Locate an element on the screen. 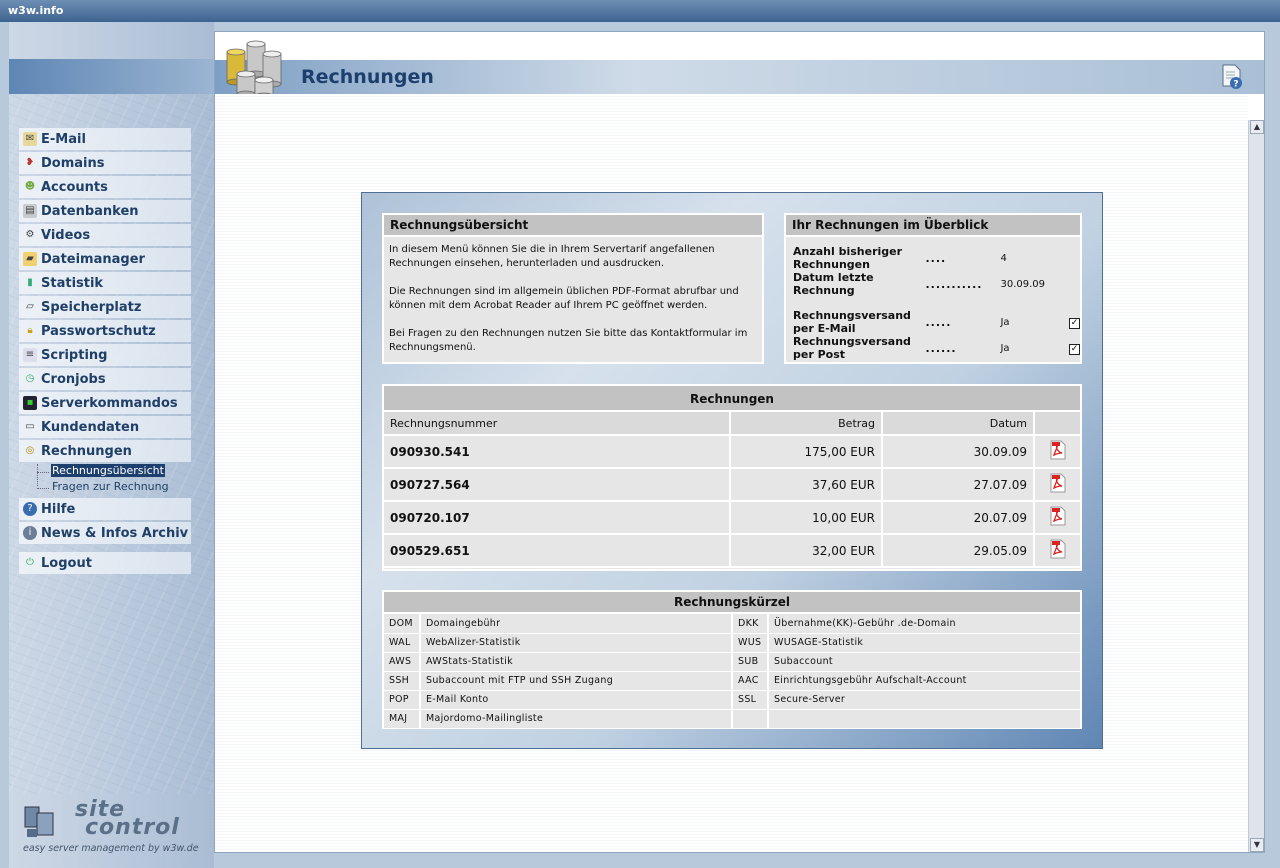 Image resolution: width=1280 pixels, height=868 pixels. nav-item-statistics: ▮ Statistik is located at coordinates (105, 283).